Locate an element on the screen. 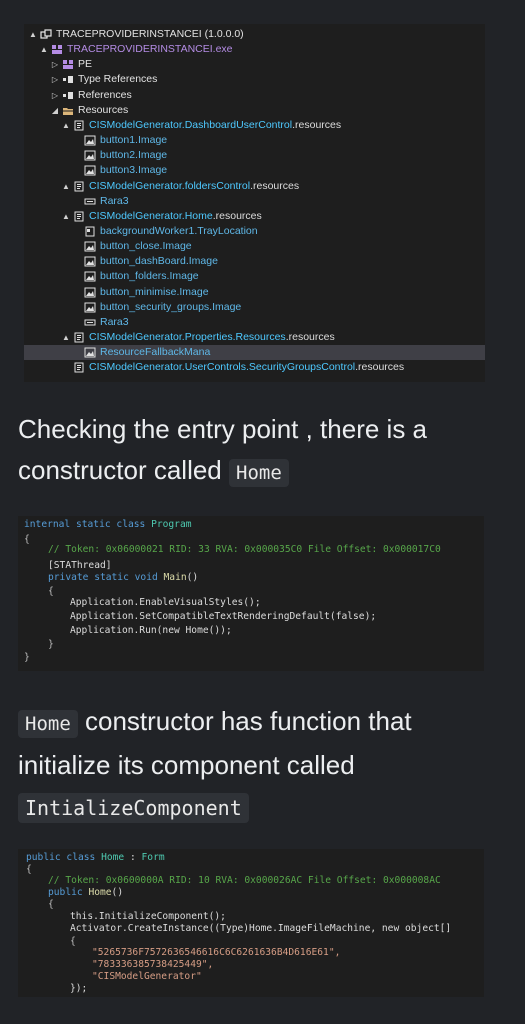  tree-node: button_folders.Image is located at coordinates (254, 276).